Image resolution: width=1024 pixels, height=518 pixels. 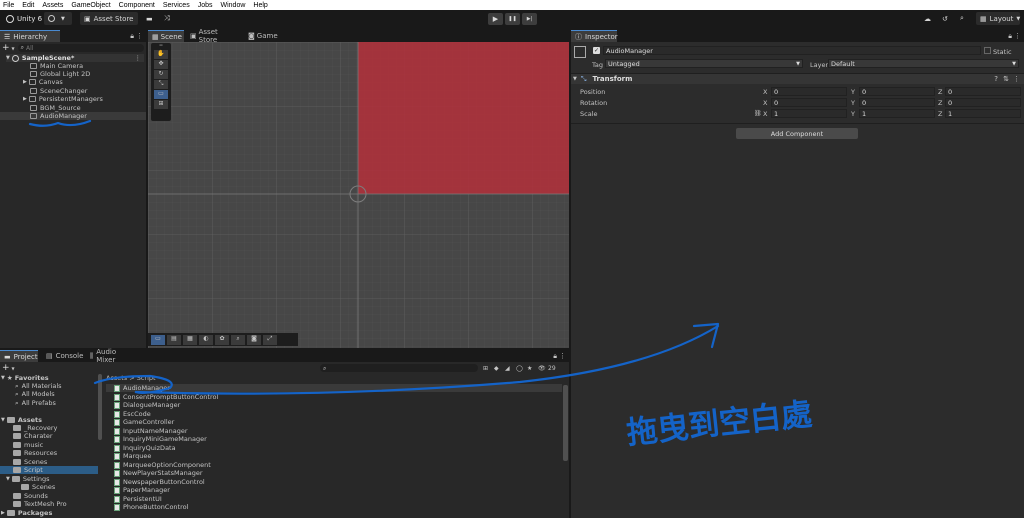 I want to click on account-button: ▼, so click(x=58, y=18).